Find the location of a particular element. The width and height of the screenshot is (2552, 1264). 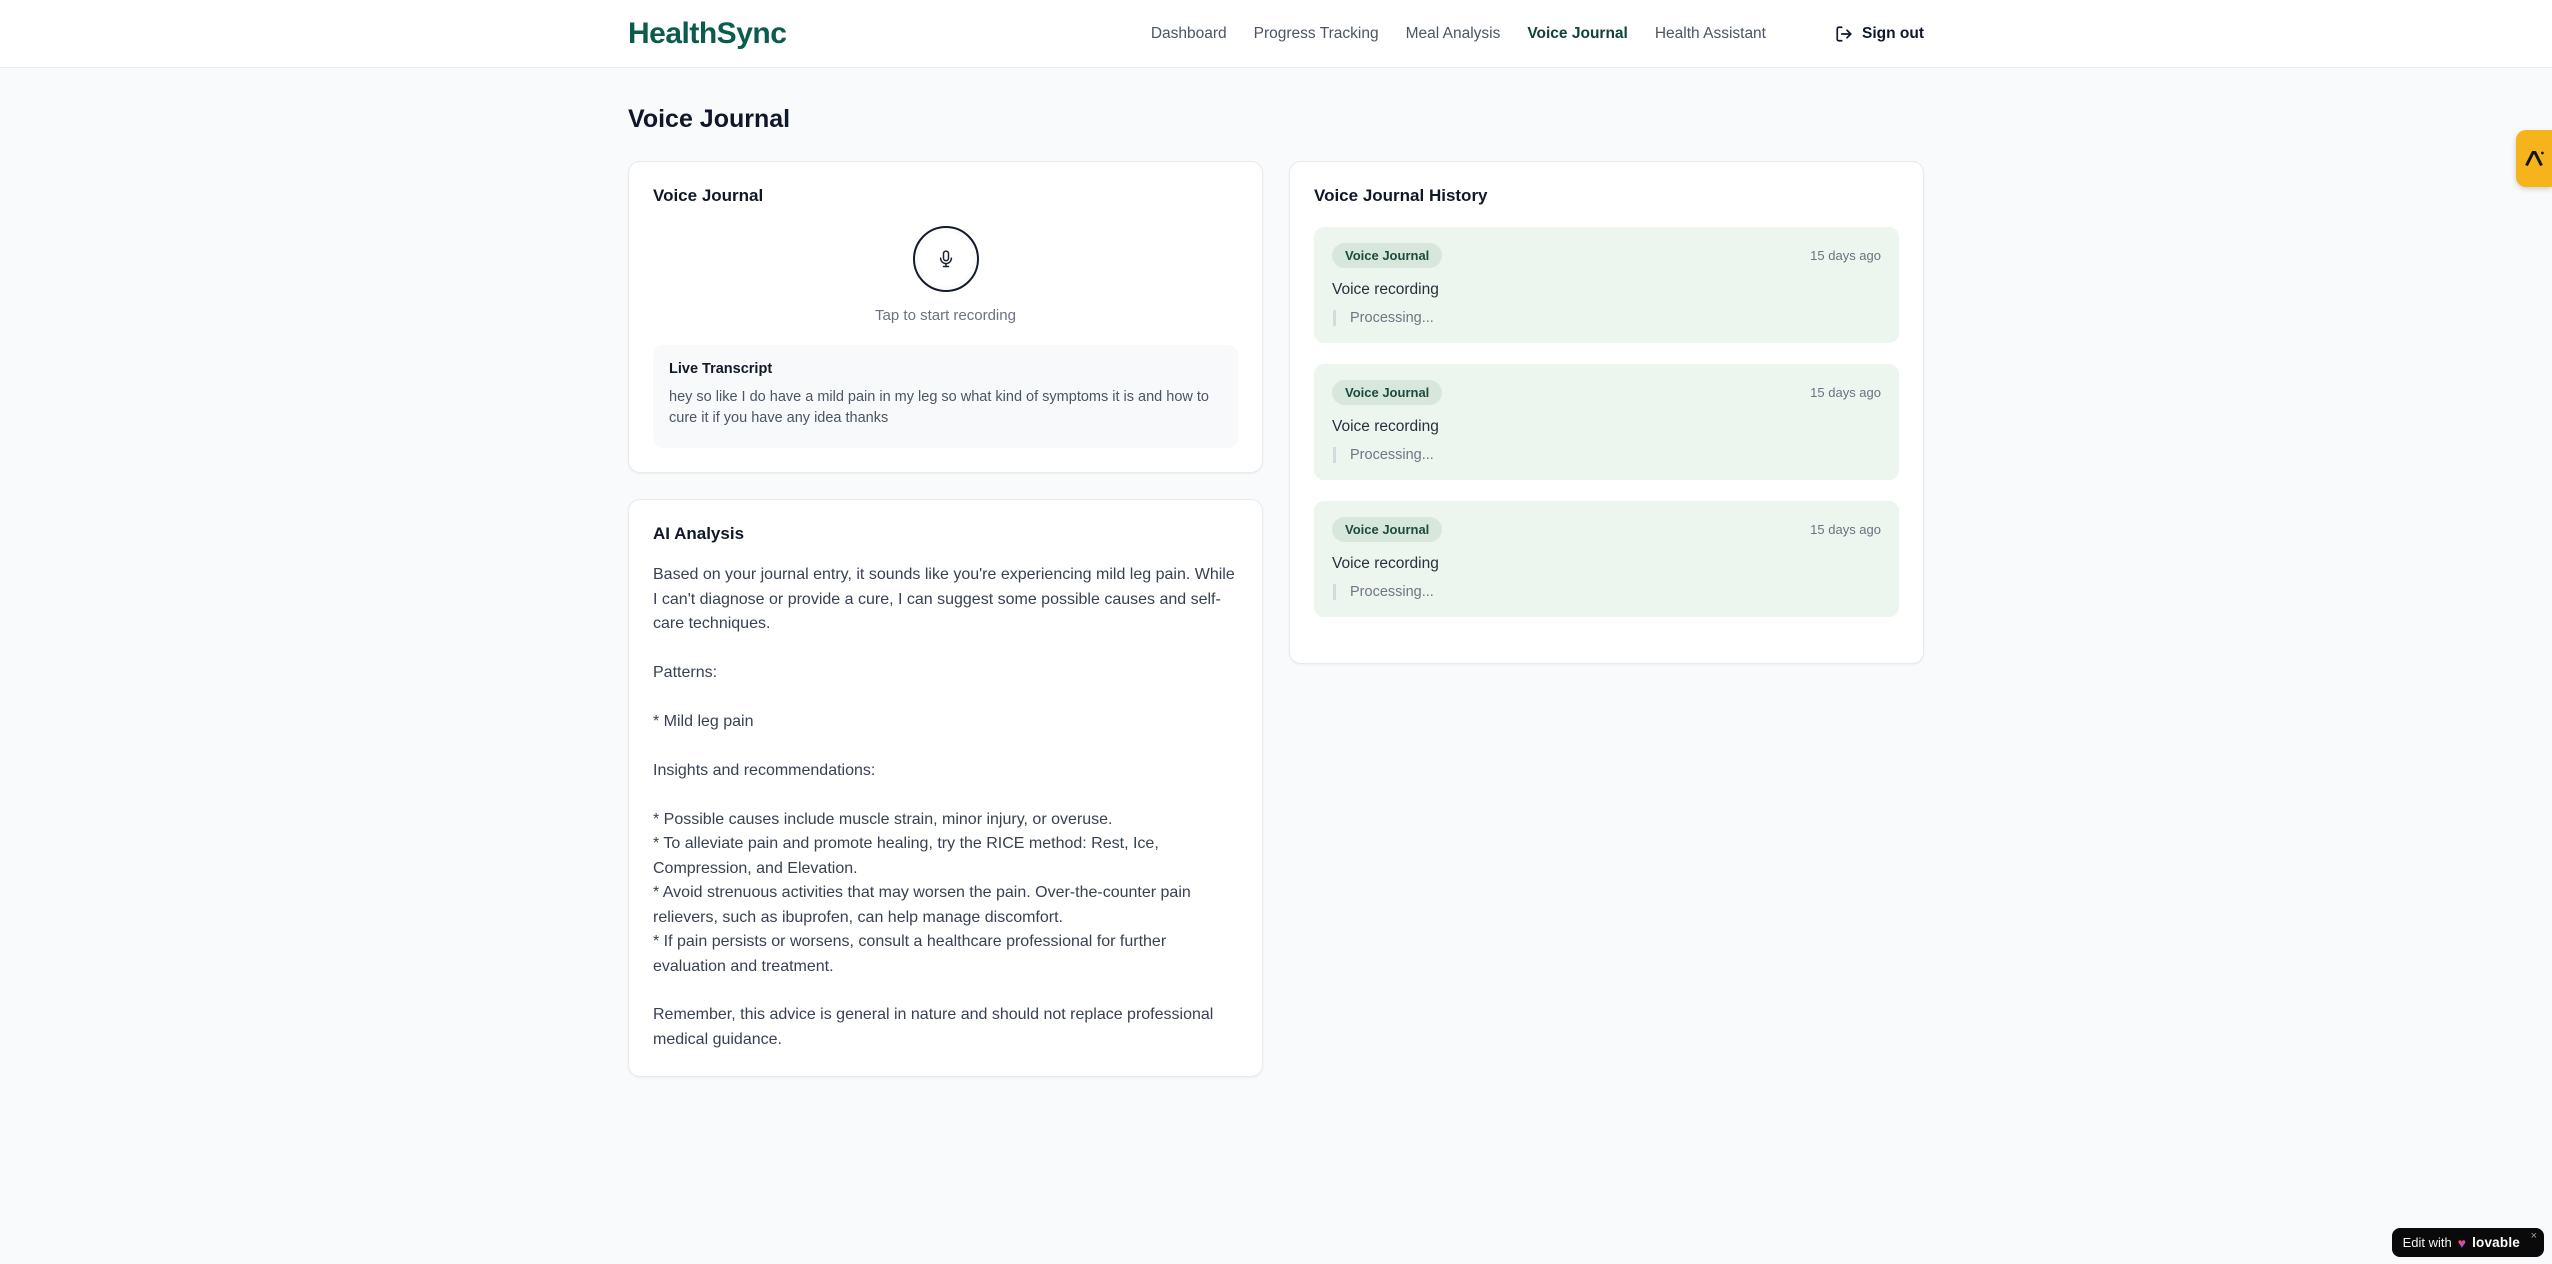

lovable-logo-icon is located at coordinates (2534, 159).